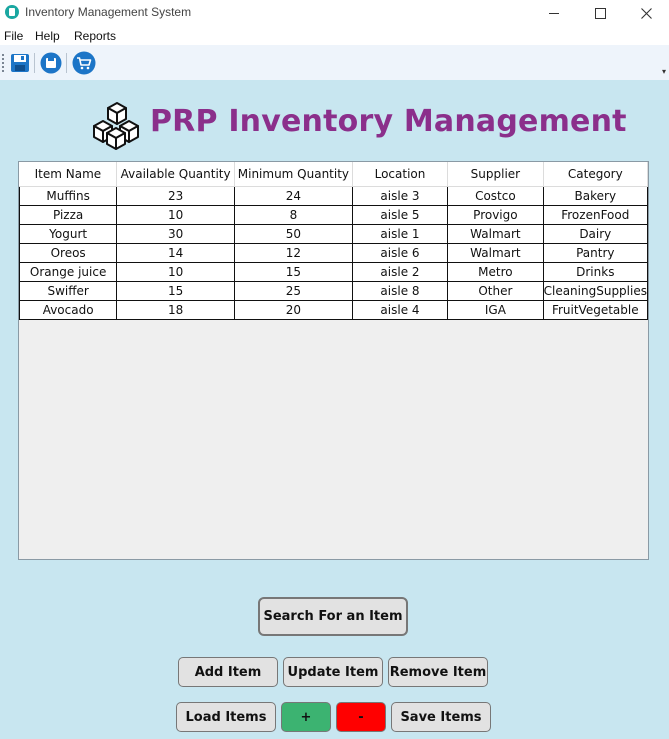 The height and width of the screenshot is (739, 669). Describe the element at coordinates (333, 616) in the screenshot. I see `search-item-button: Search For an Item` at that location.